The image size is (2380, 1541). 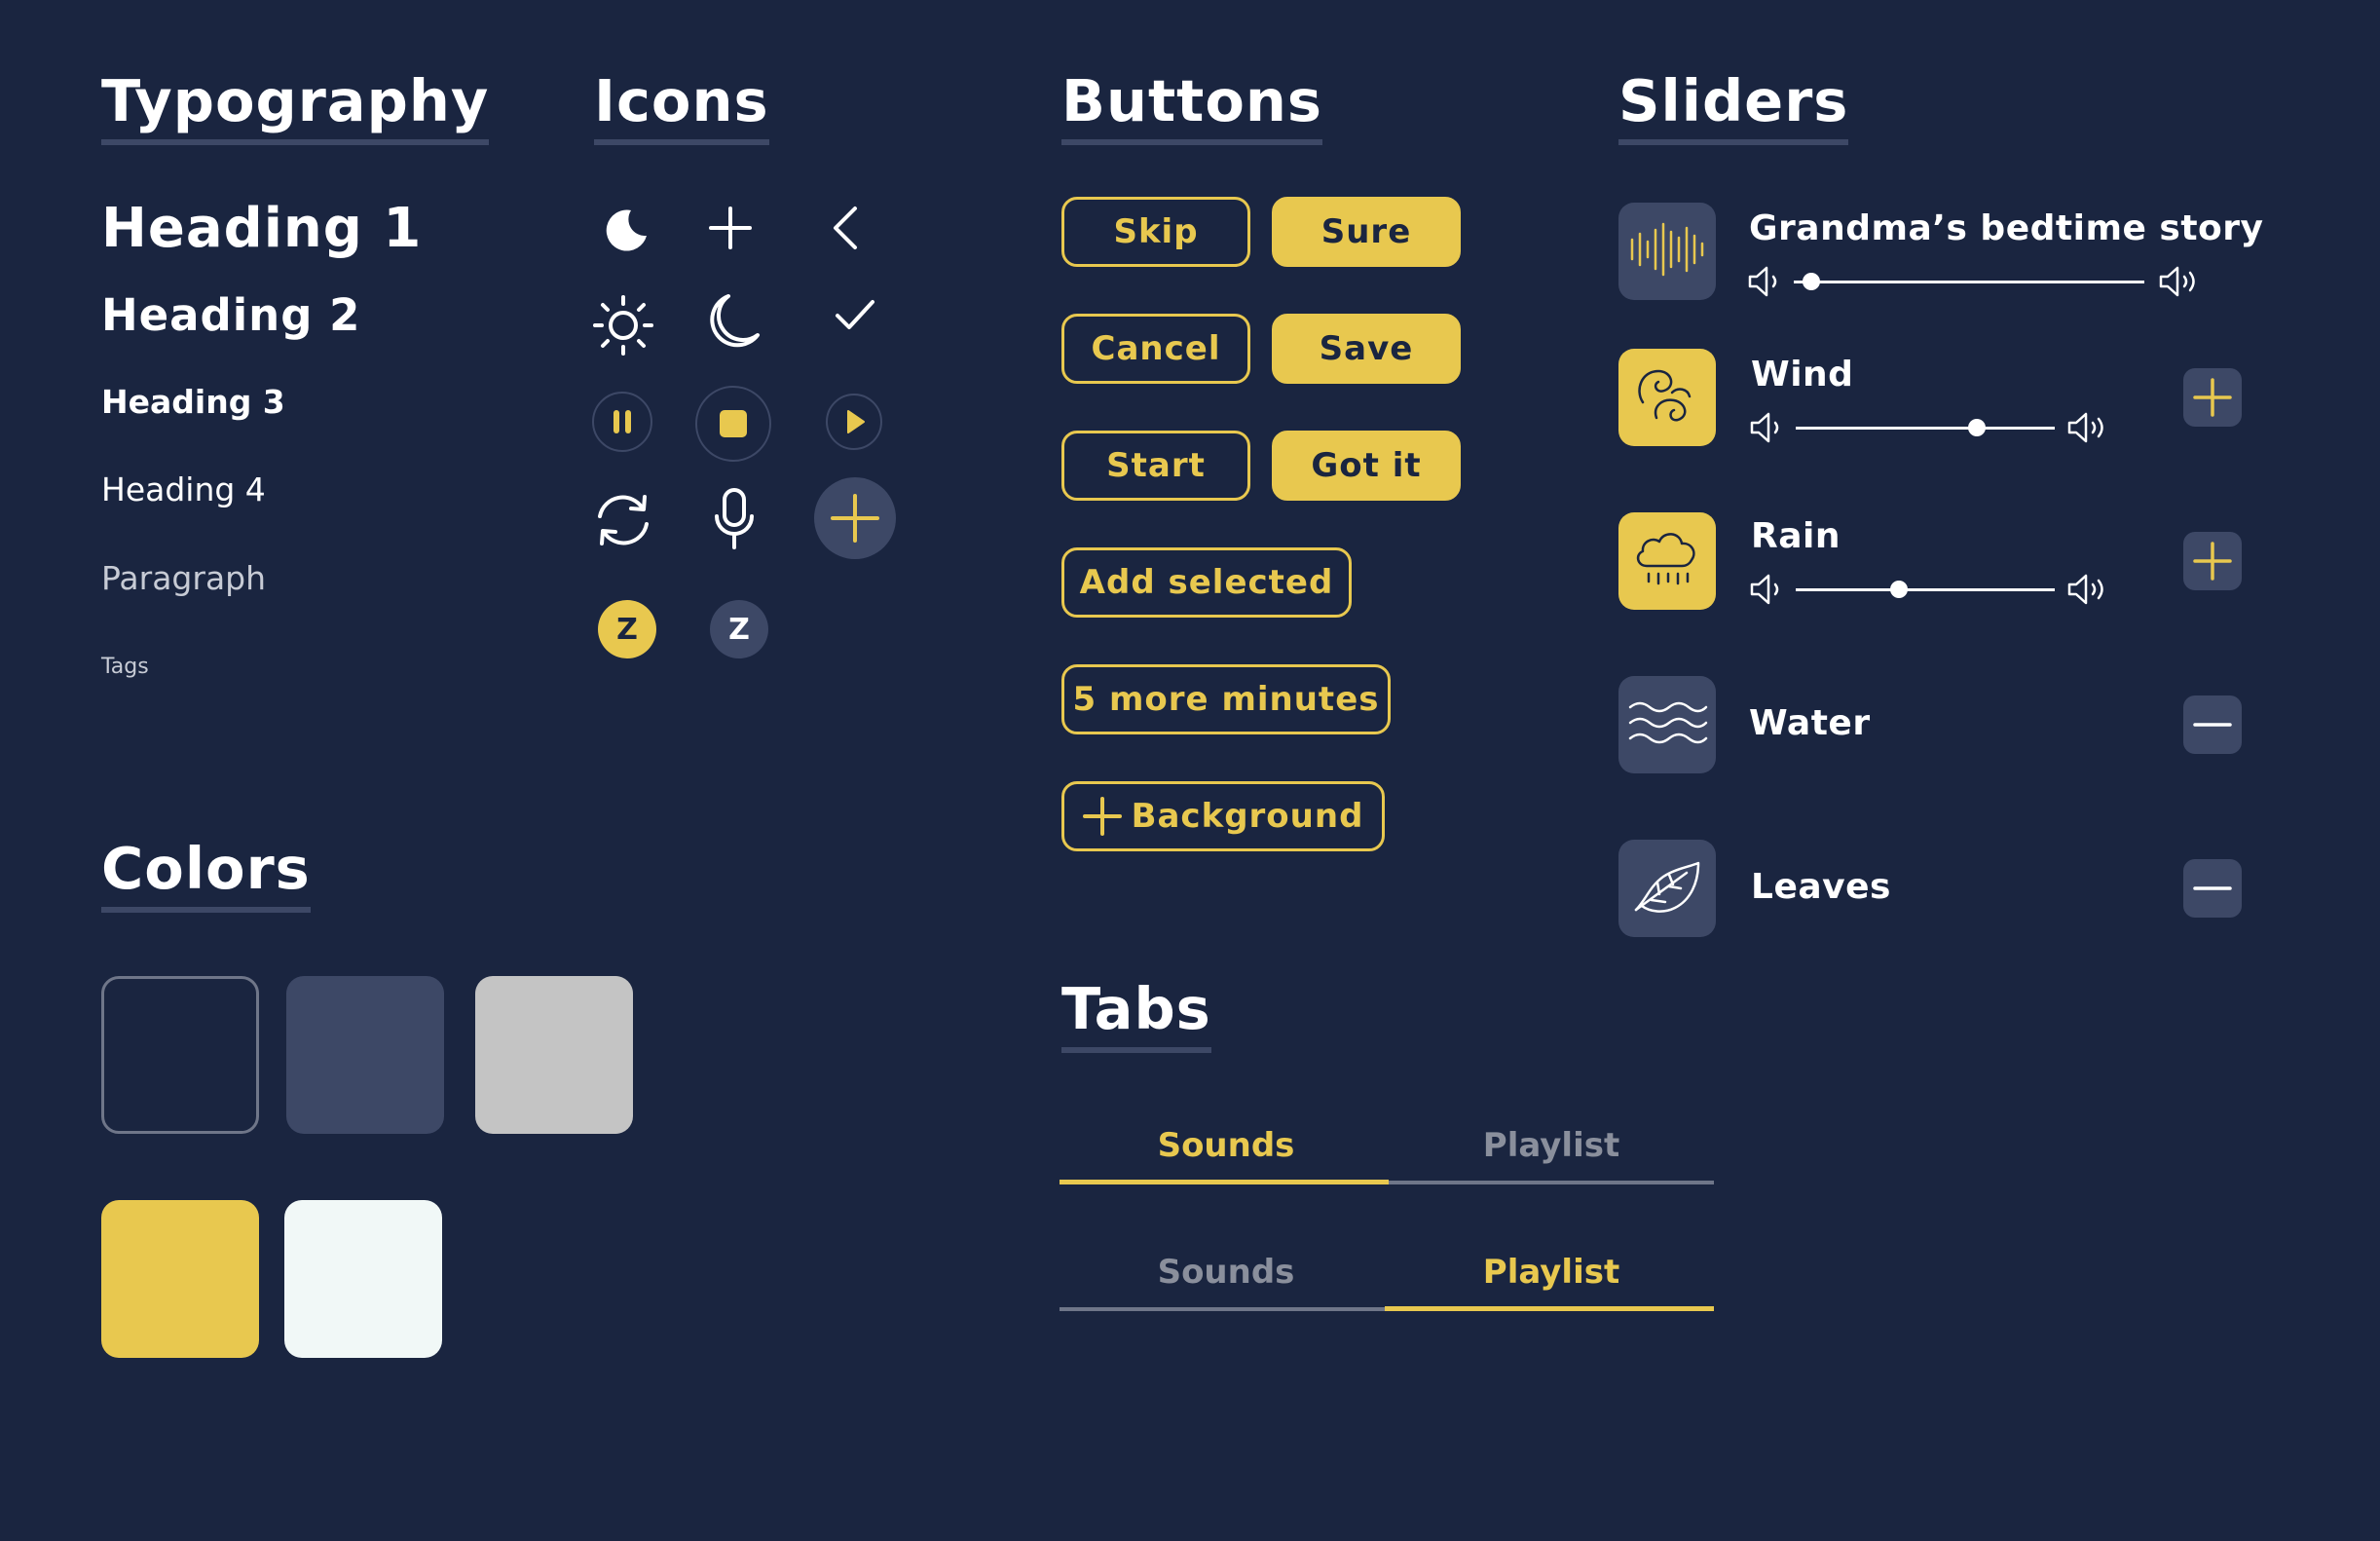 I want to click on waves-icon, so click(x=1667, y=725).